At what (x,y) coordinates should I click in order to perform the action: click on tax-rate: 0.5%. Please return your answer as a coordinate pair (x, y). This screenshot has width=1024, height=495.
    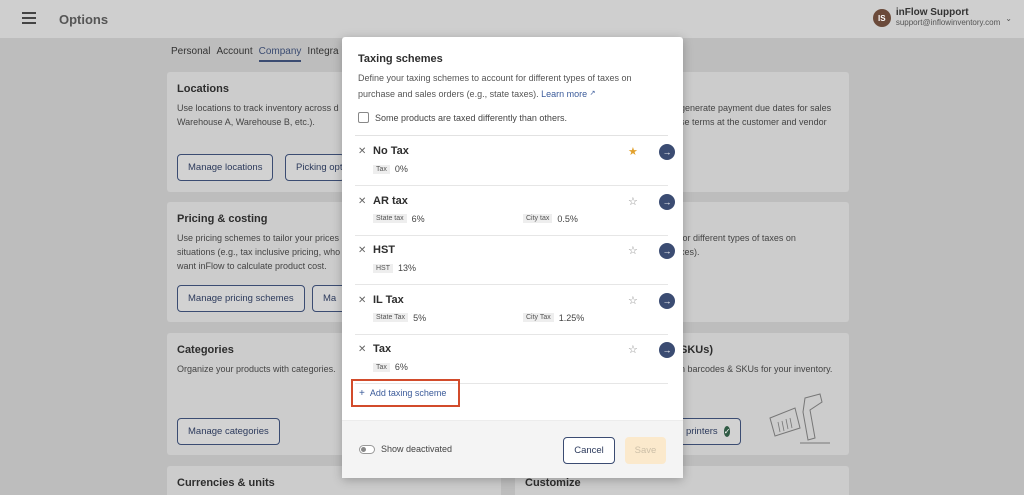
    Looking at the image, I should click on (567, 218).